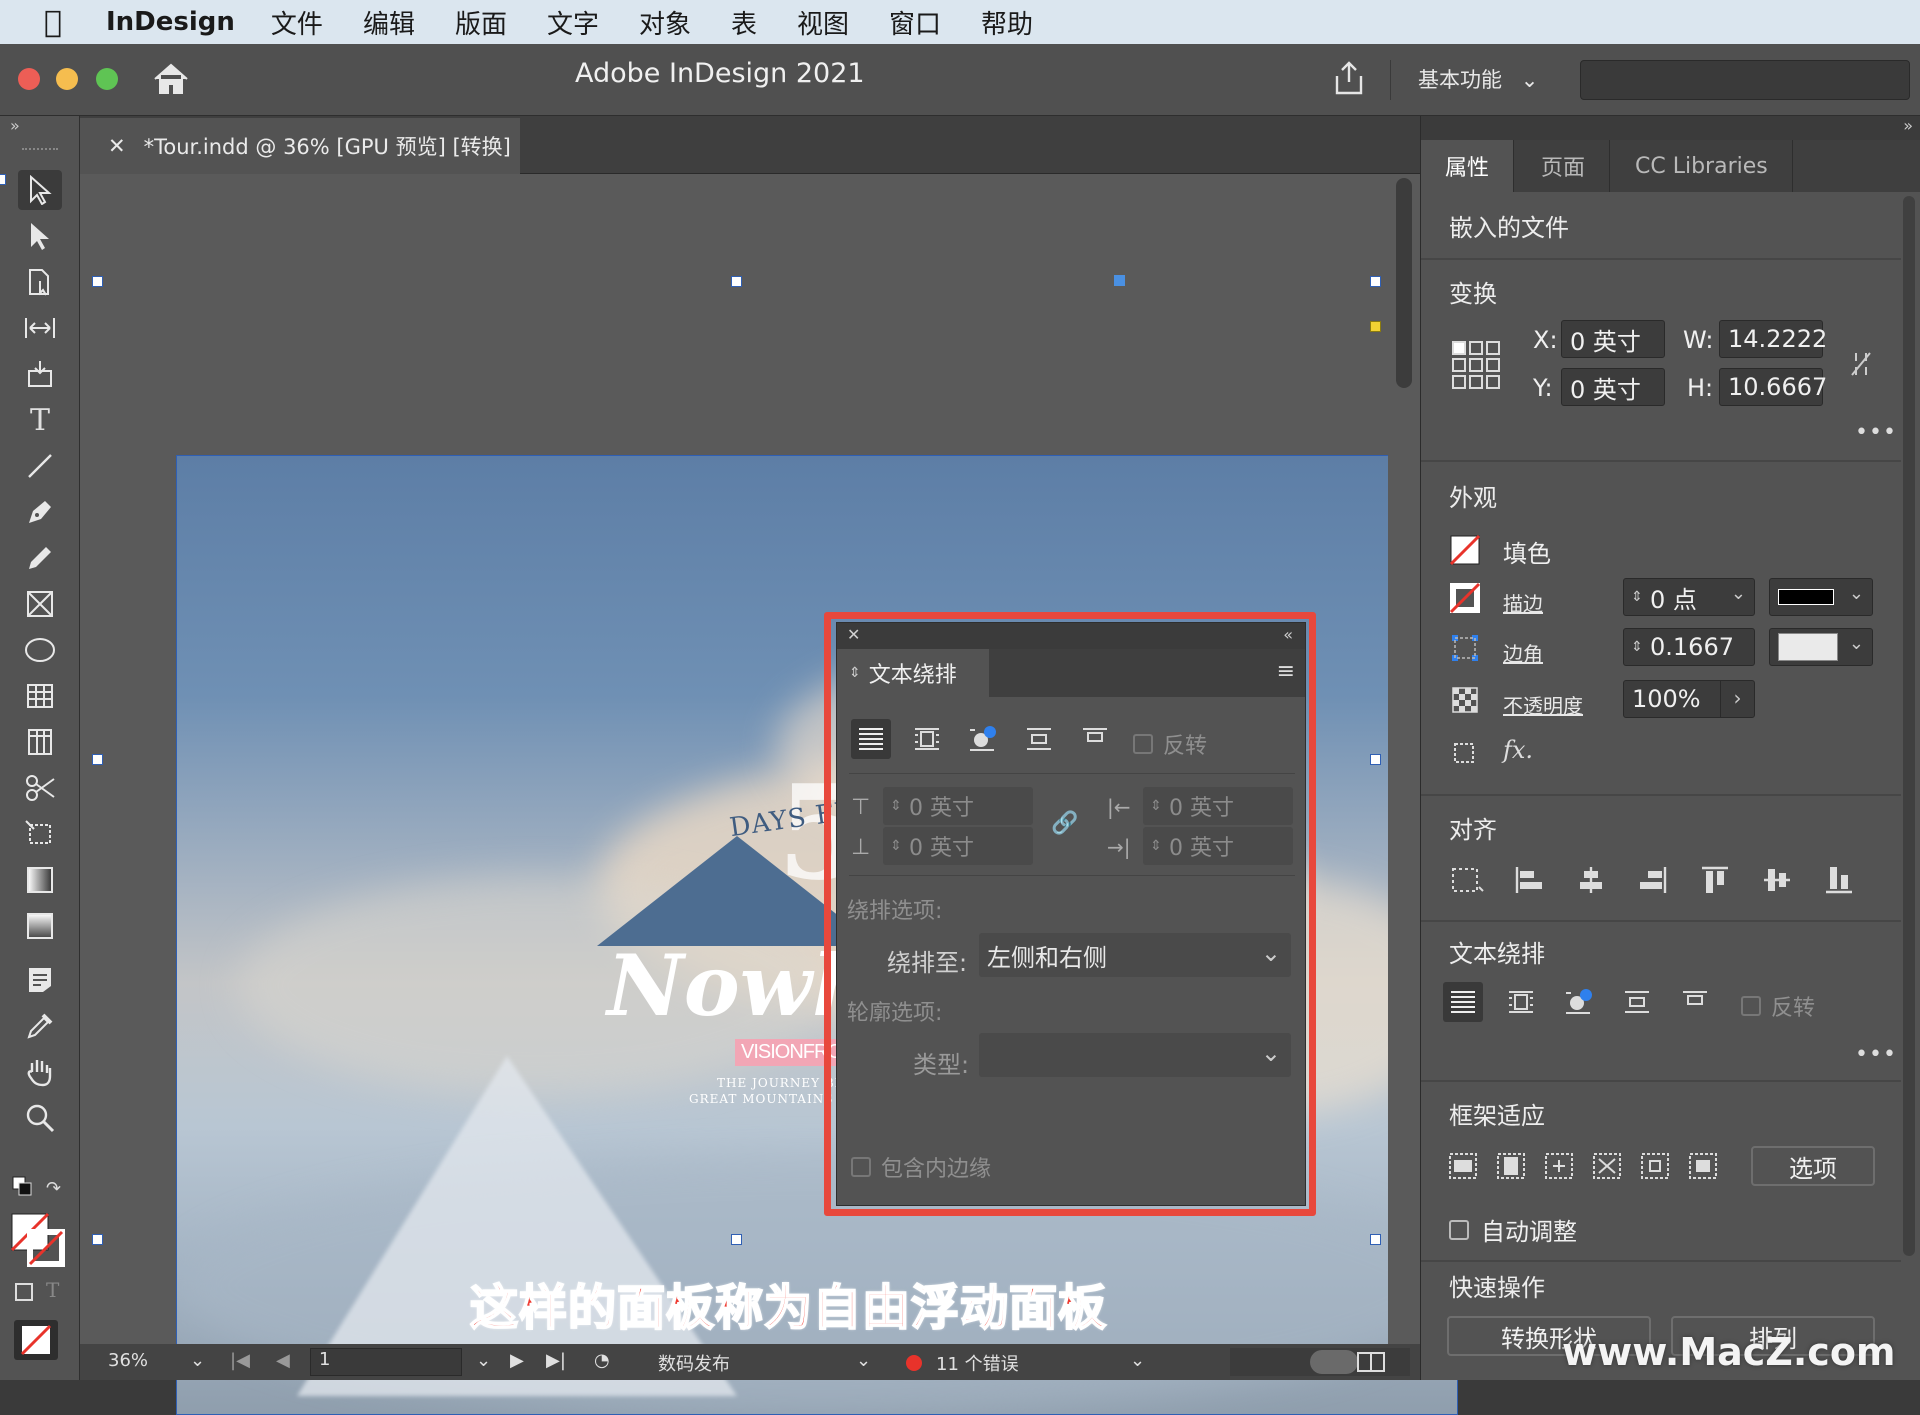 This screenshot has width=1920, height=1415. Describe the element at coordinates (1135, 1055) in the screenshot. I see `contour-type-select: ⌄` at that location.